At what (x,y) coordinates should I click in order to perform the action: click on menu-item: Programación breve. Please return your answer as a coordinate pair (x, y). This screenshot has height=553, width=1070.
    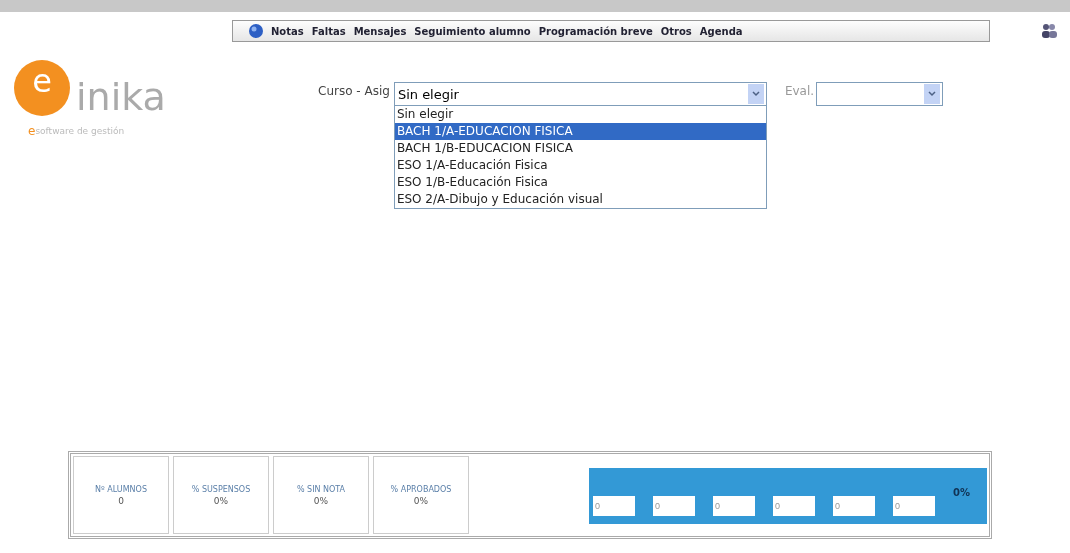
    Looking at the image, I should click on (595, 31).